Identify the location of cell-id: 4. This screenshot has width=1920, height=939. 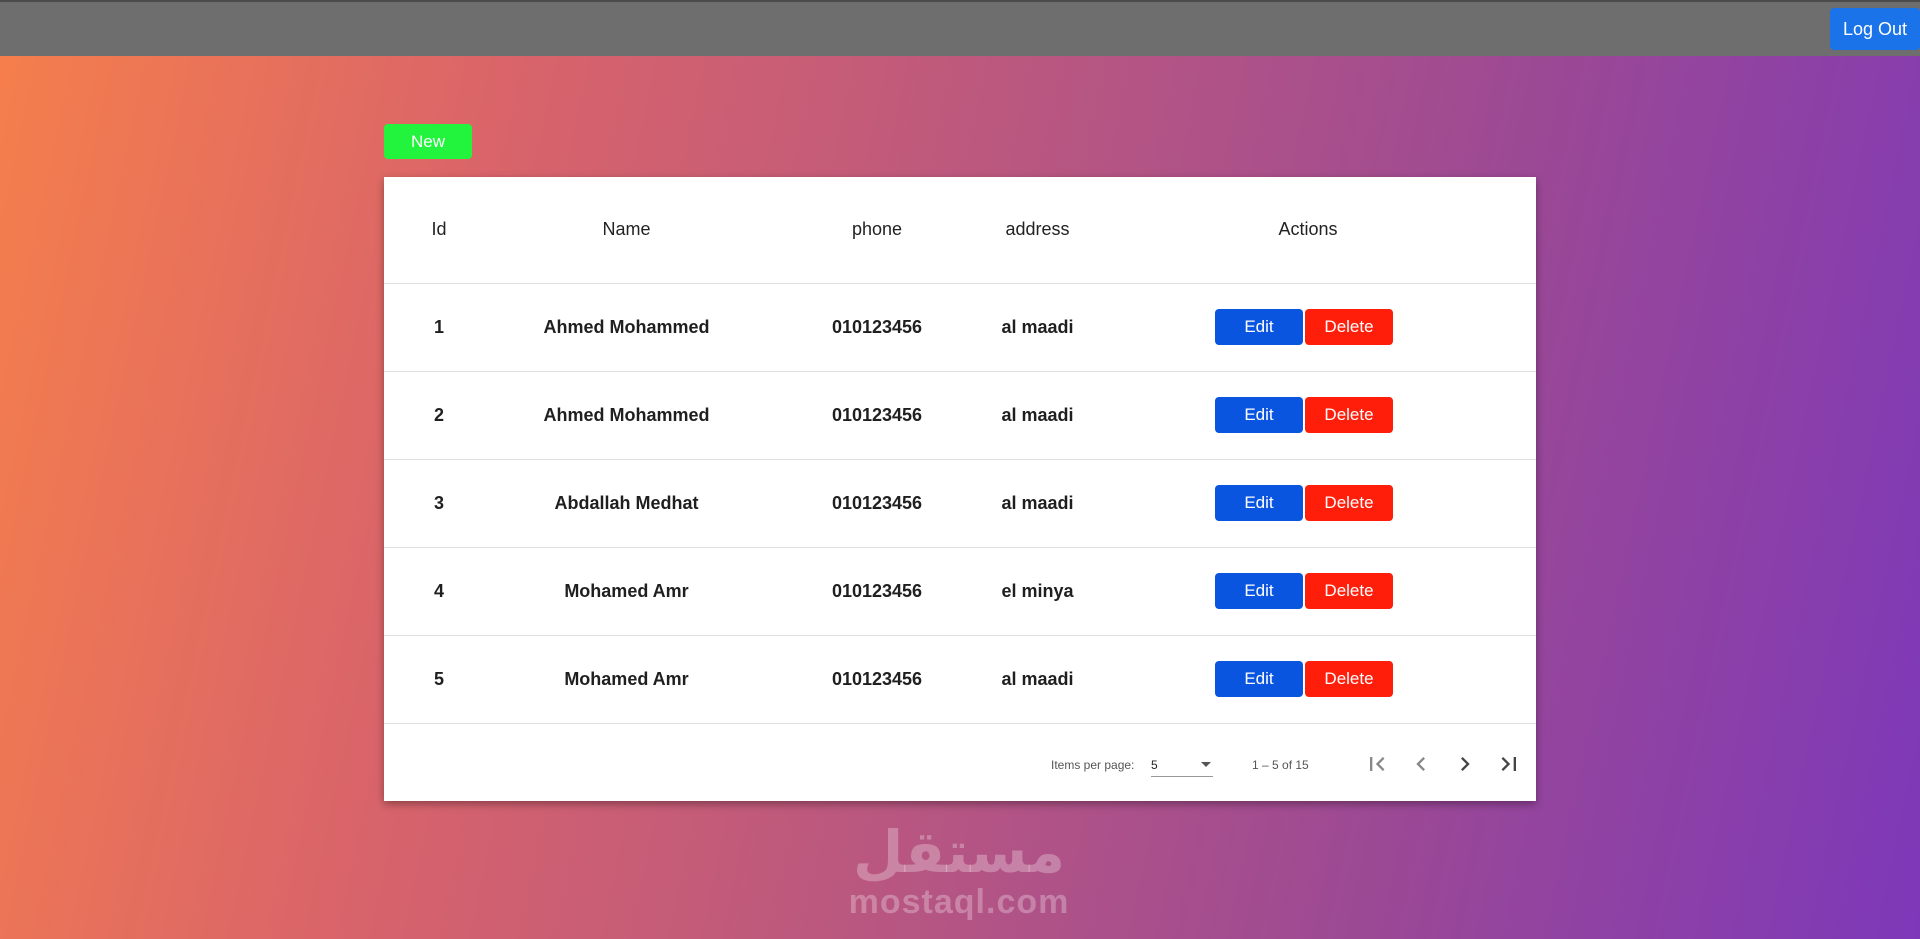
(438, 590).